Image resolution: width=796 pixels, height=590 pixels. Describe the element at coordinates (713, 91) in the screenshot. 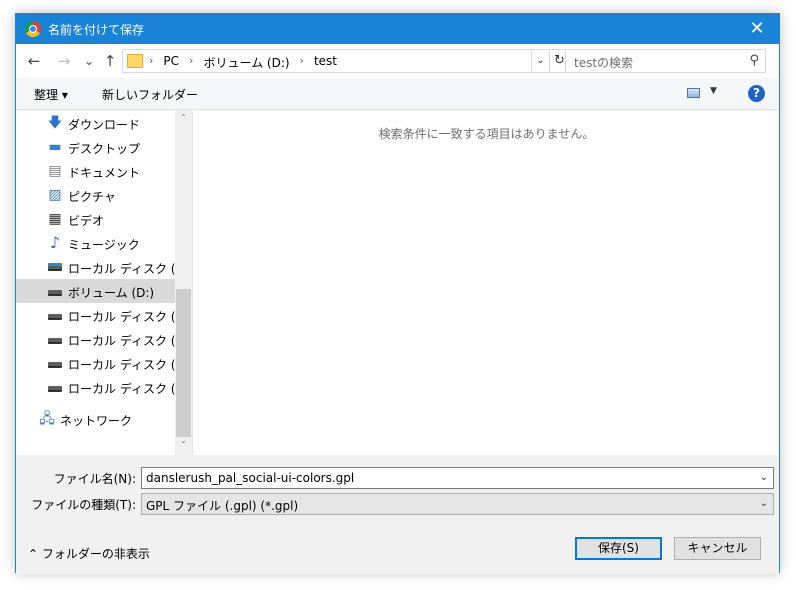

I see `view-dropdown-arrow-icon: ▼` at that location.